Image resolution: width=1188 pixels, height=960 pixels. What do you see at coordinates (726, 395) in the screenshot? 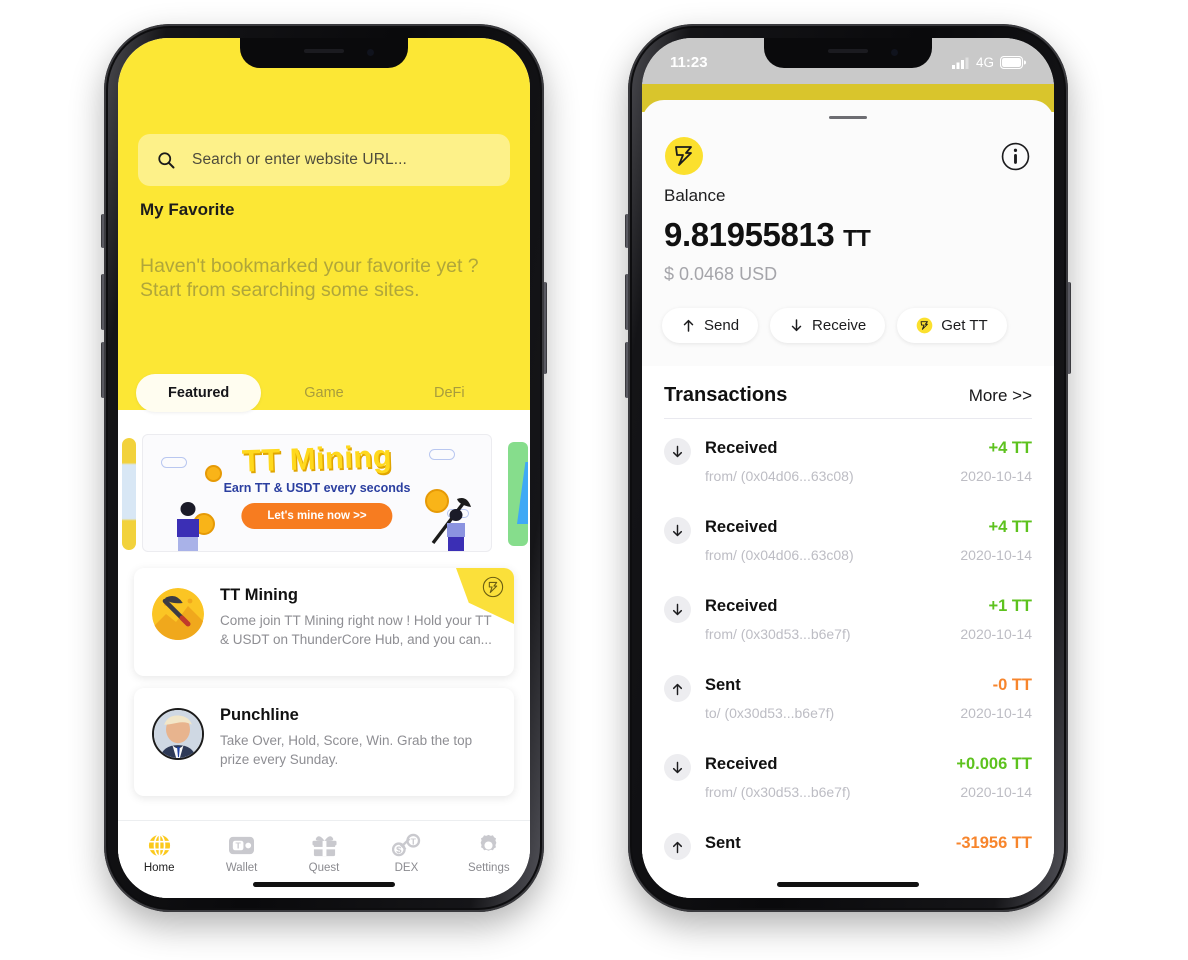
I see `transactions-title: Transactions` at bounding box center [726, 395].